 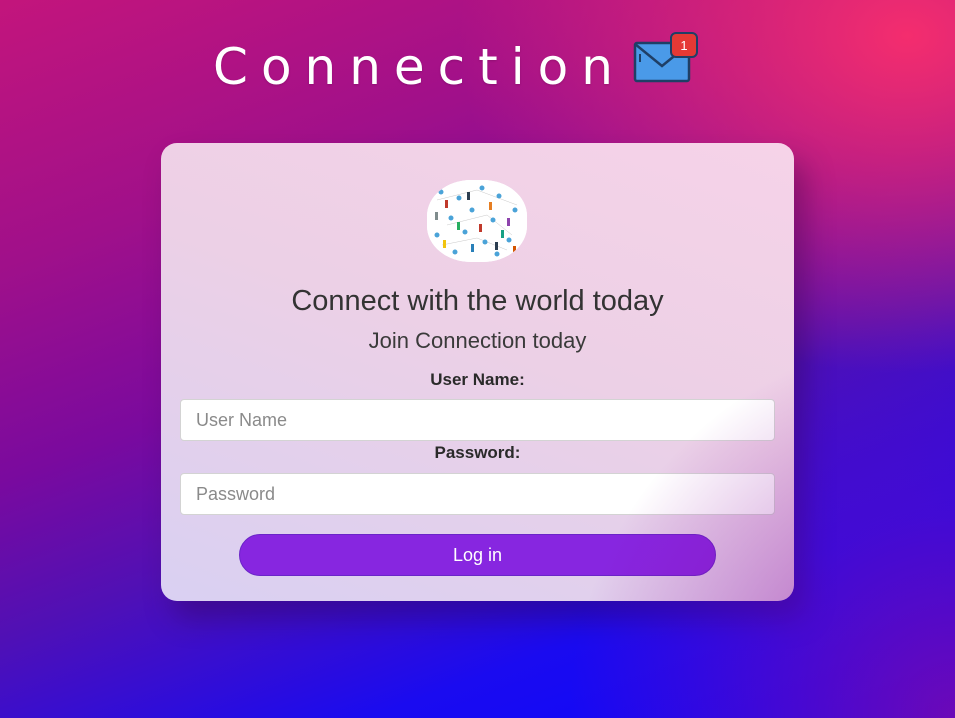 What do you see at coordinates (477, 301) in the screenshot?
I see `headline: Connect with the world today` at bounding box center [477, 301].